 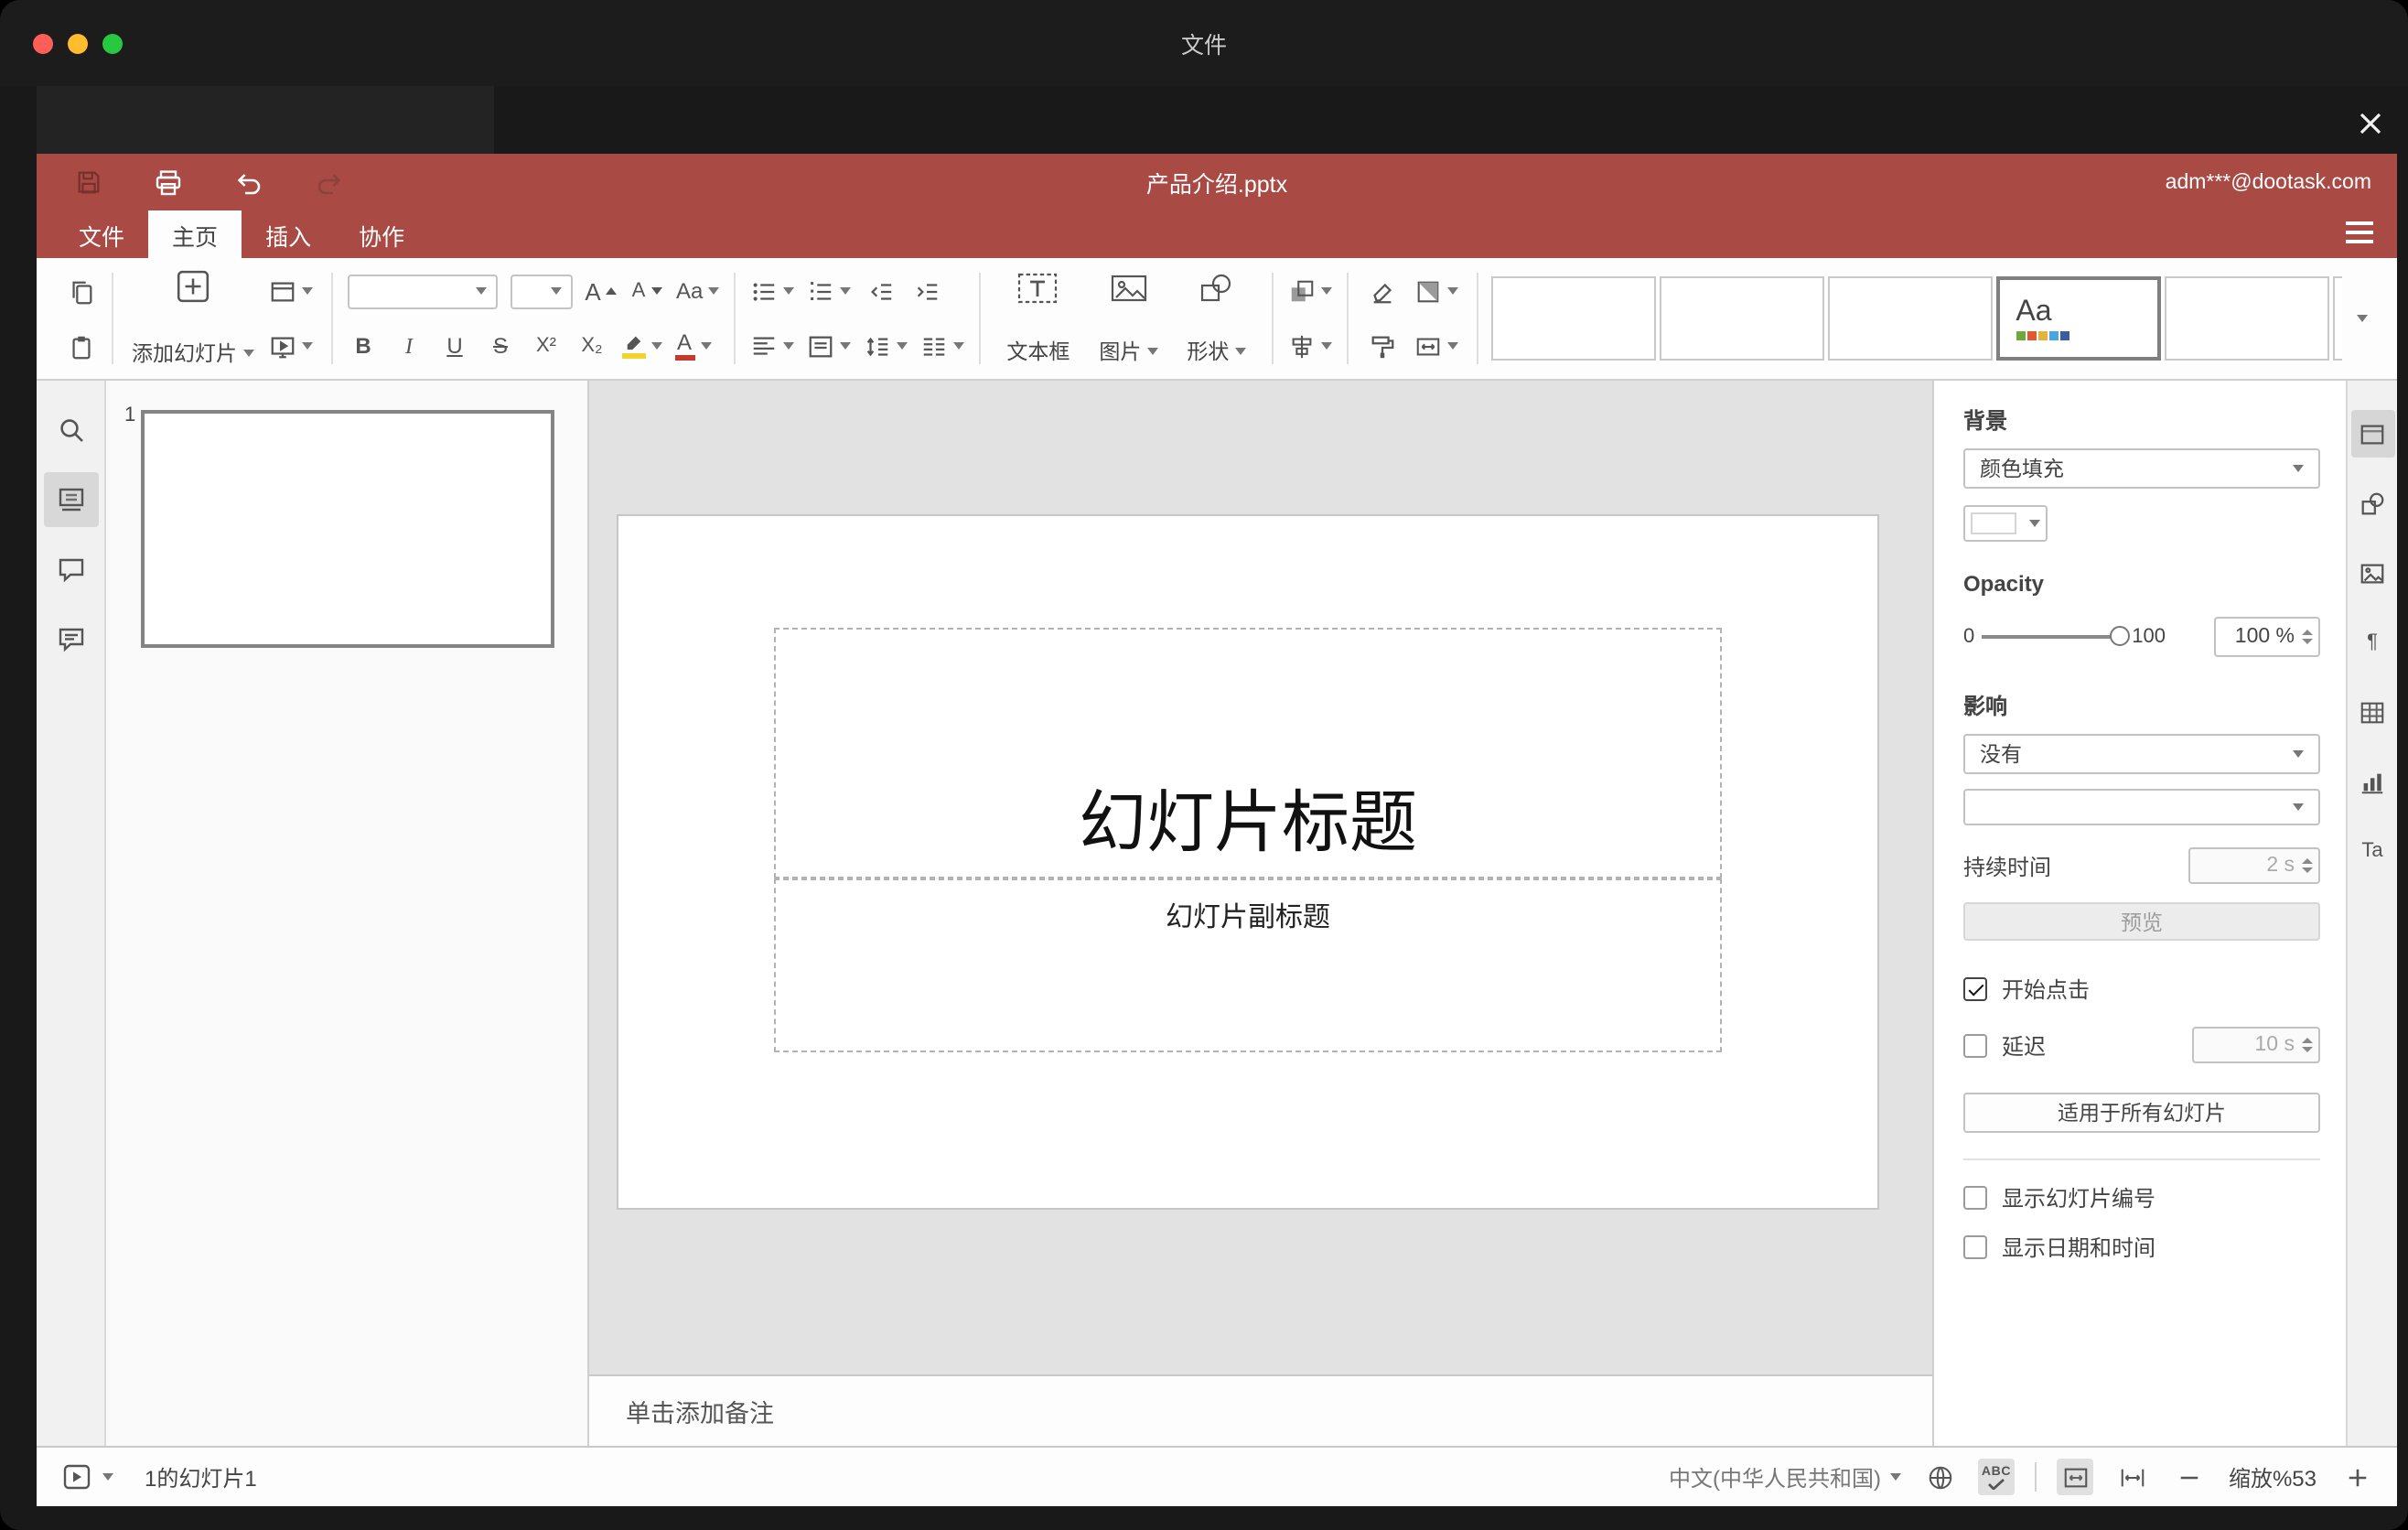 What do you see at coordinates (87, 182) in the screenshot?
I see `save-icon` at bounding box center [87, 182].